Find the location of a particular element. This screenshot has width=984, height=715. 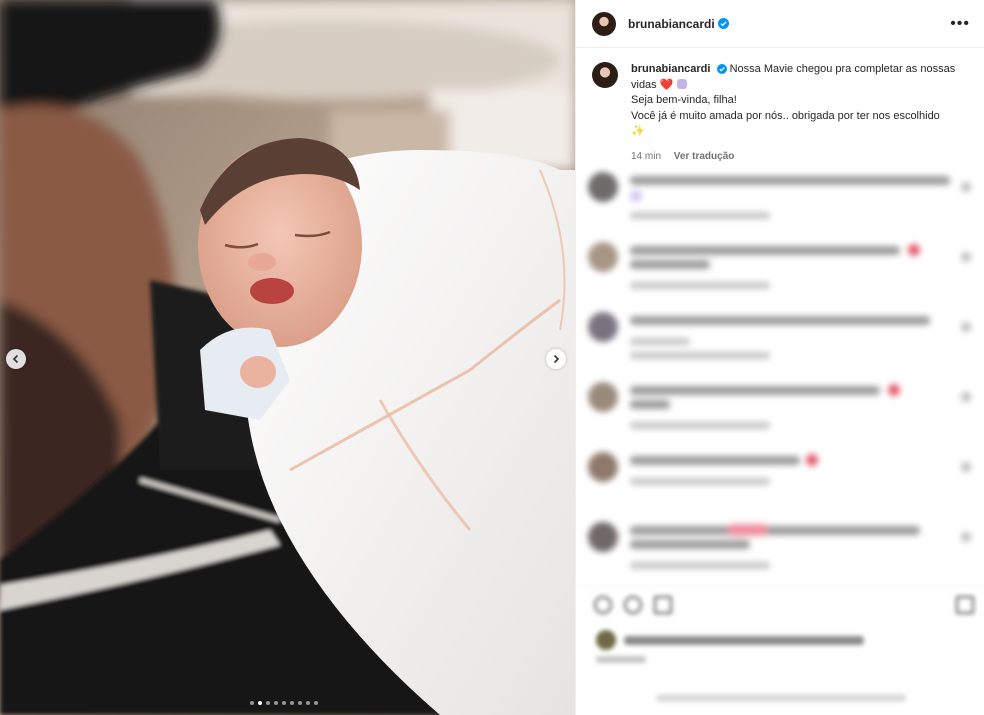

post-timestamp: 14 min is located at coordinates (646, 156).